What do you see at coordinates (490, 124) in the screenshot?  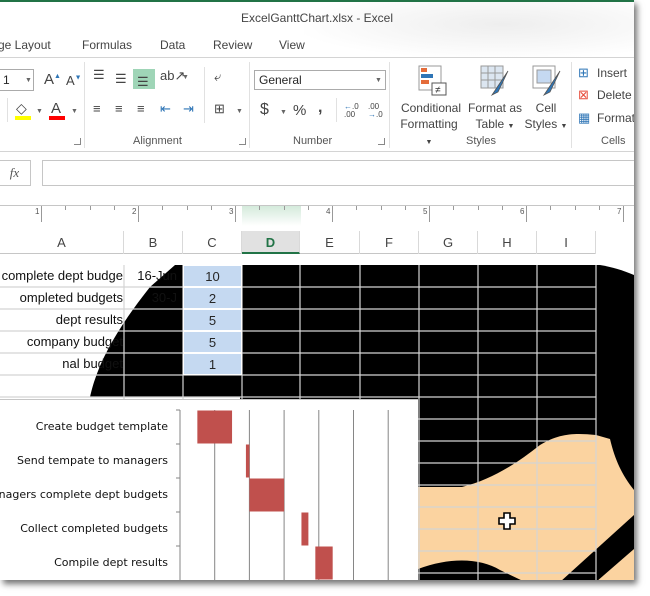 I see `label-text: Table` at bounding box center [490, 124].